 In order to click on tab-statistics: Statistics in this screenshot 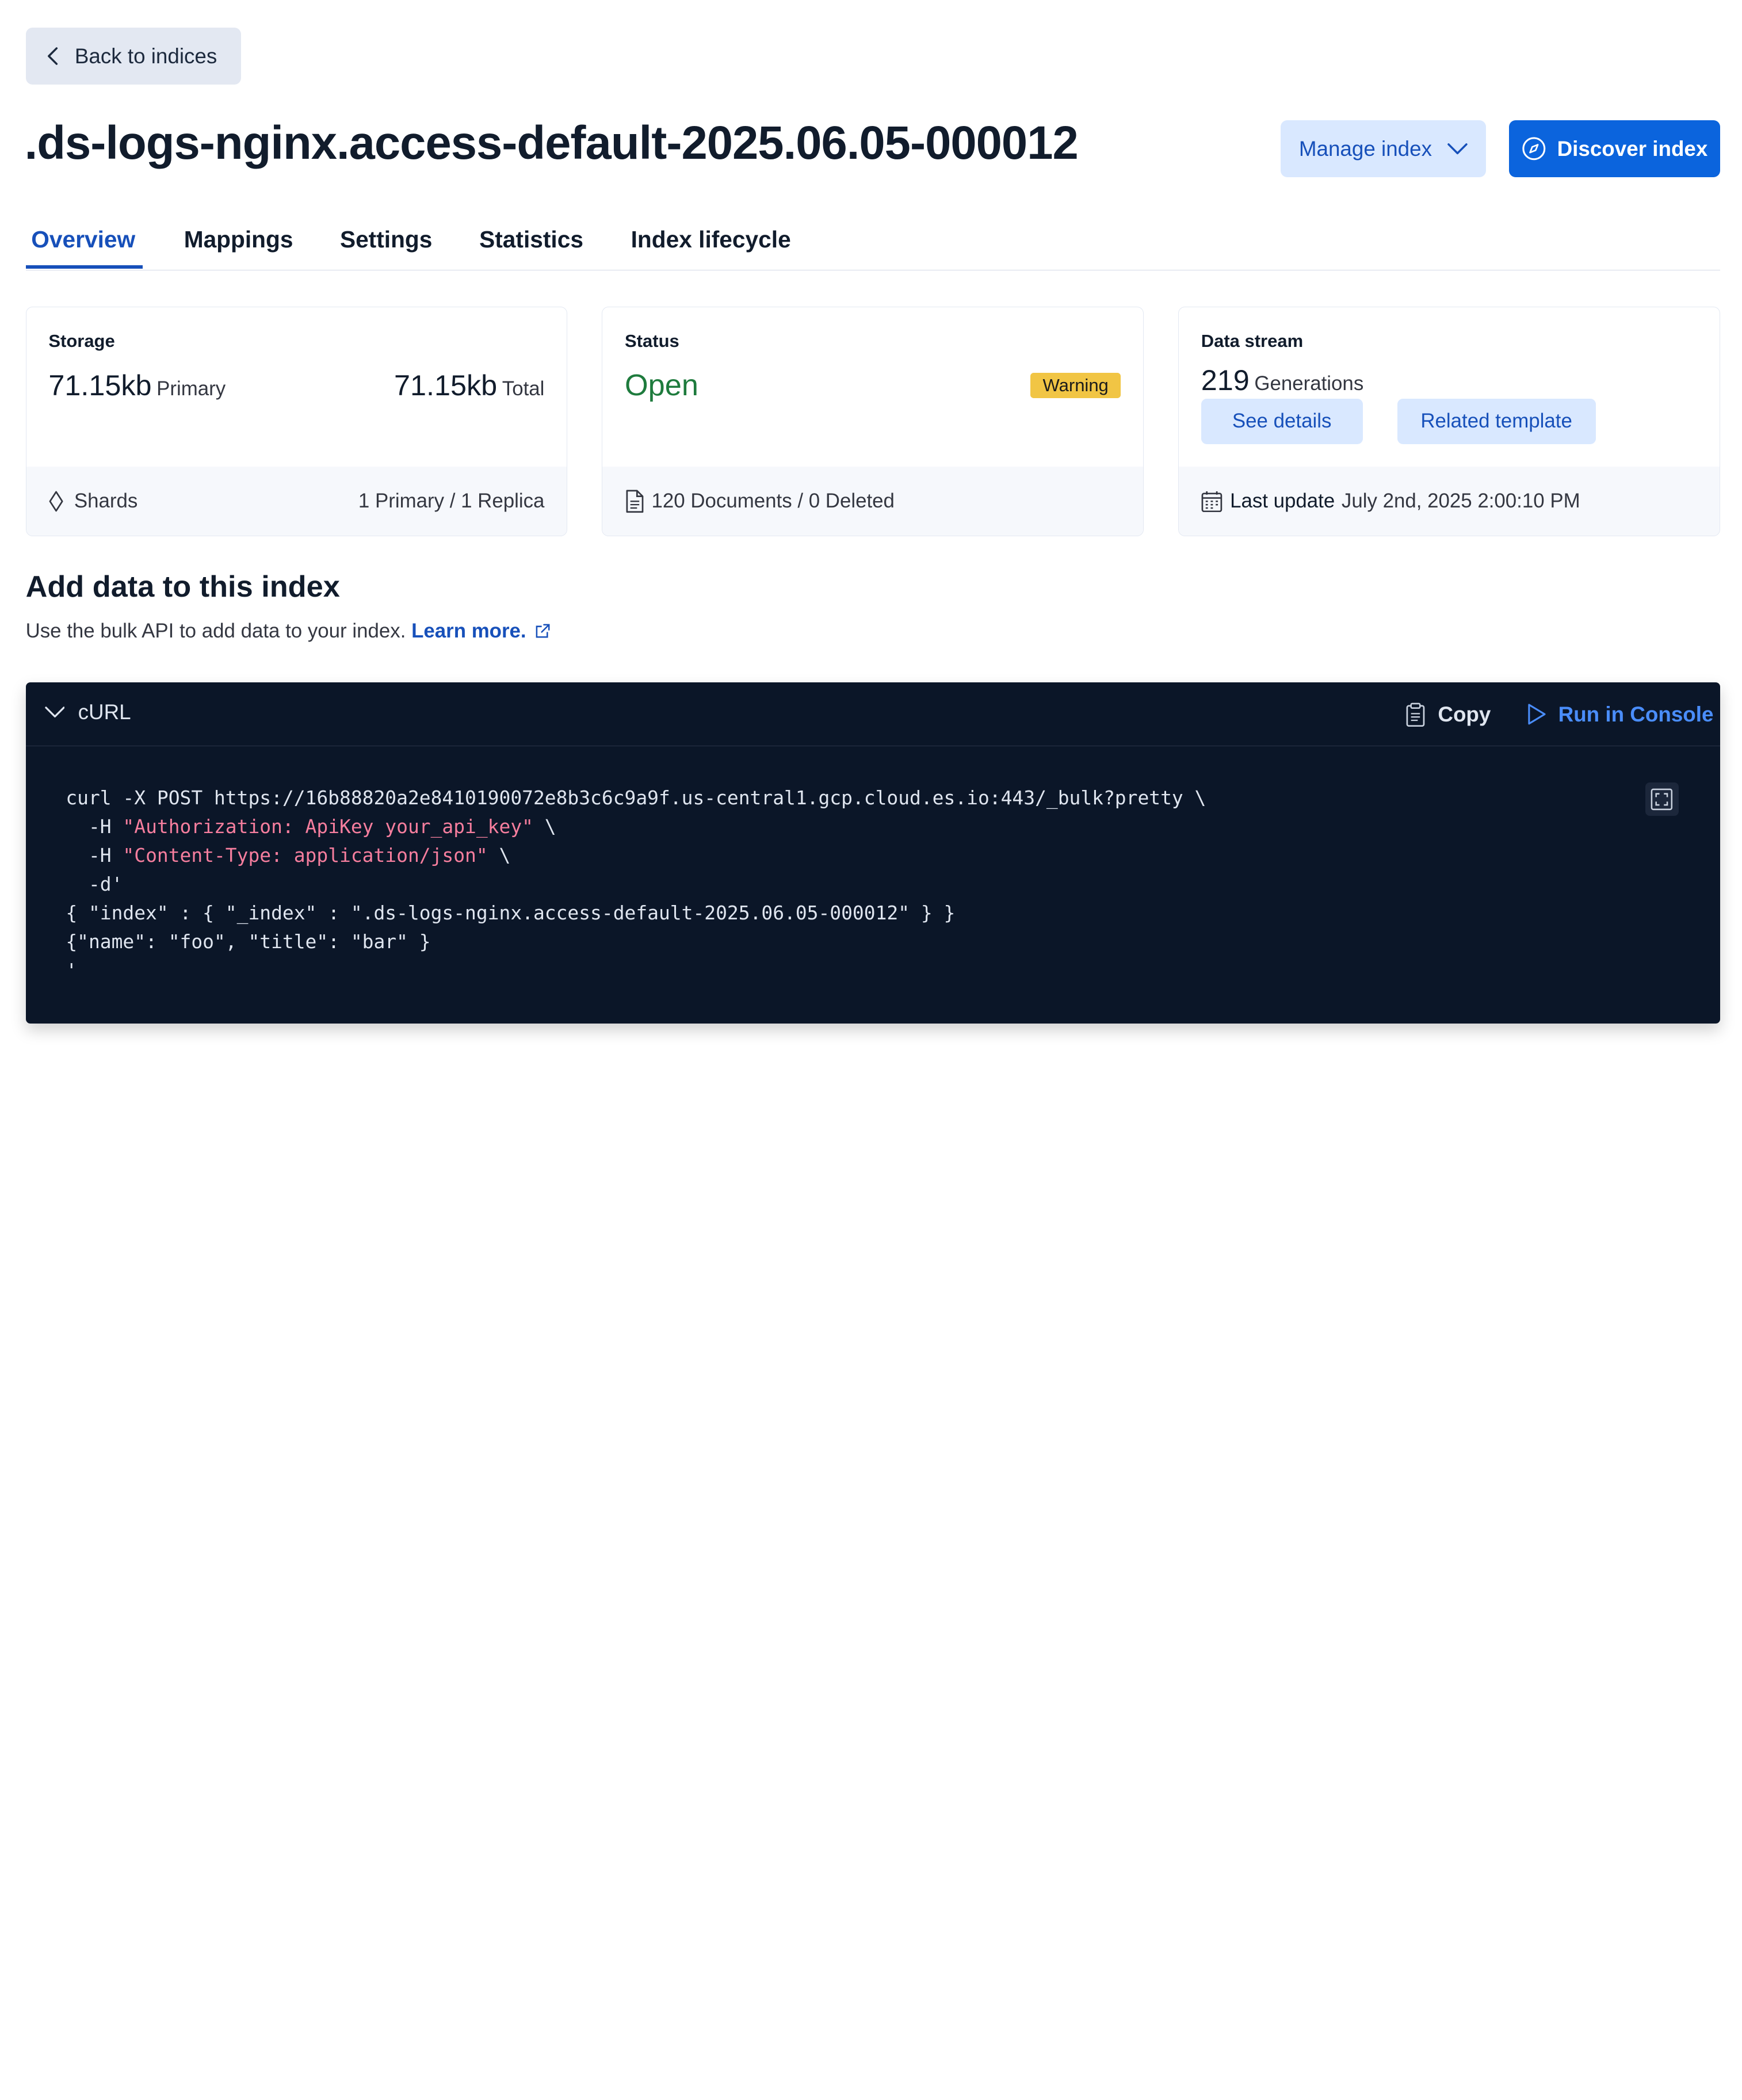, I will do `click(531, 239)`.